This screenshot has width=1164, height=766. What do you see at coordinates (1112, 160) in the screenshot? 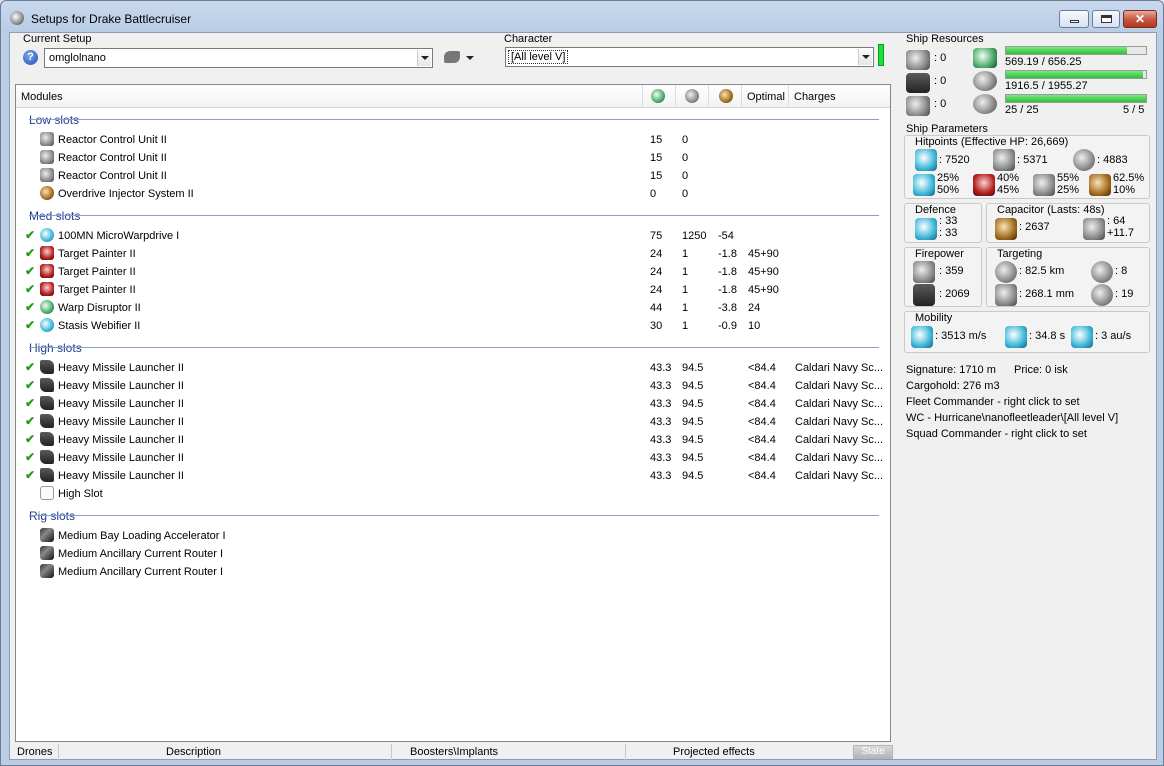
I see `structure-hp: : 4883` at bounding box center [1112, 160].